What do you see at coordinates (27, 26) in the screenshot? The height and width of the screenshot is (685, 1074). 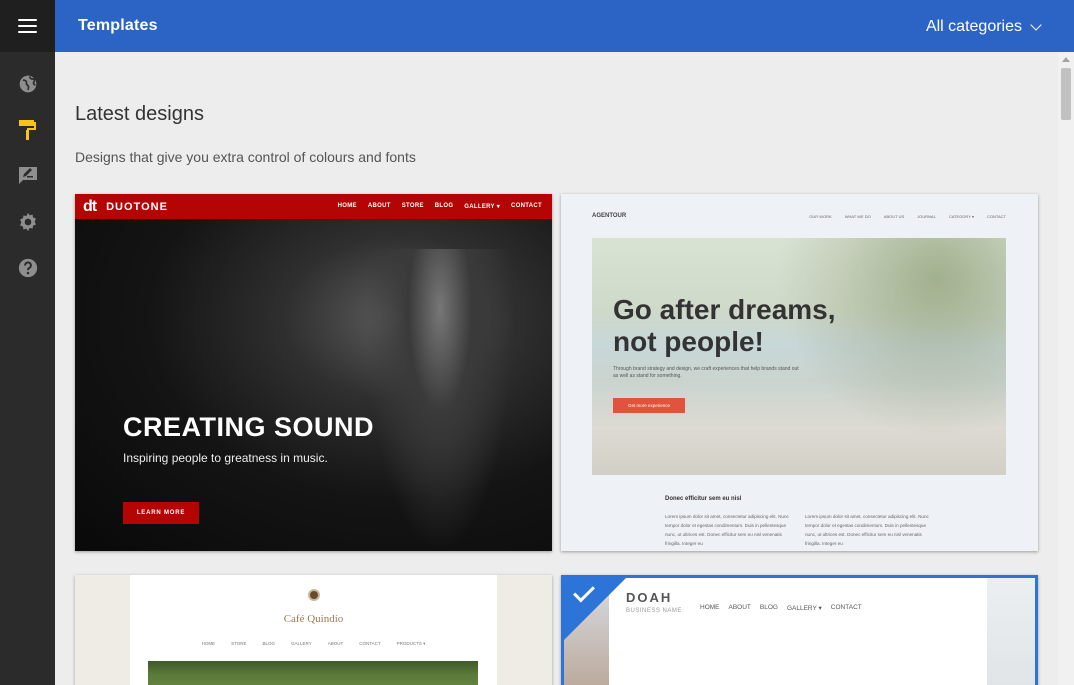 I see `hamburger-menu-icon` at bounding box center [27, 26].